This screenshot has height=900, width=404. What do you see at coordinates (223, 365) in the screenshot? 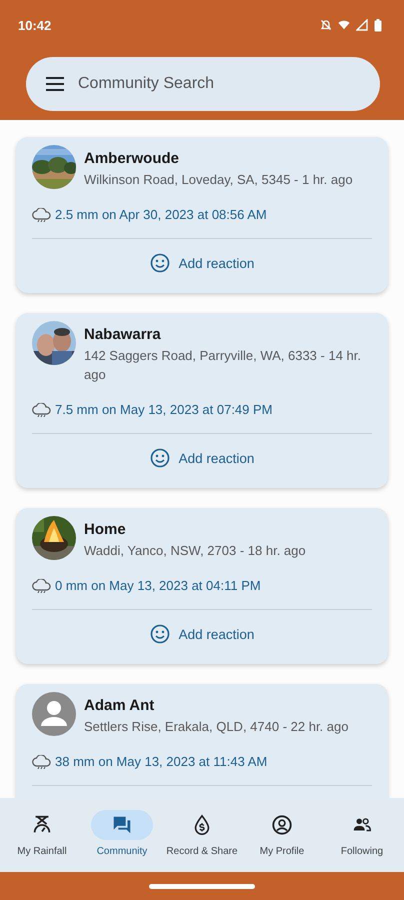
I see `post-address: 142 Saggers Road, Parryville, WA, 6333 - 14 hr. ago` at bounding box center [223, 365].